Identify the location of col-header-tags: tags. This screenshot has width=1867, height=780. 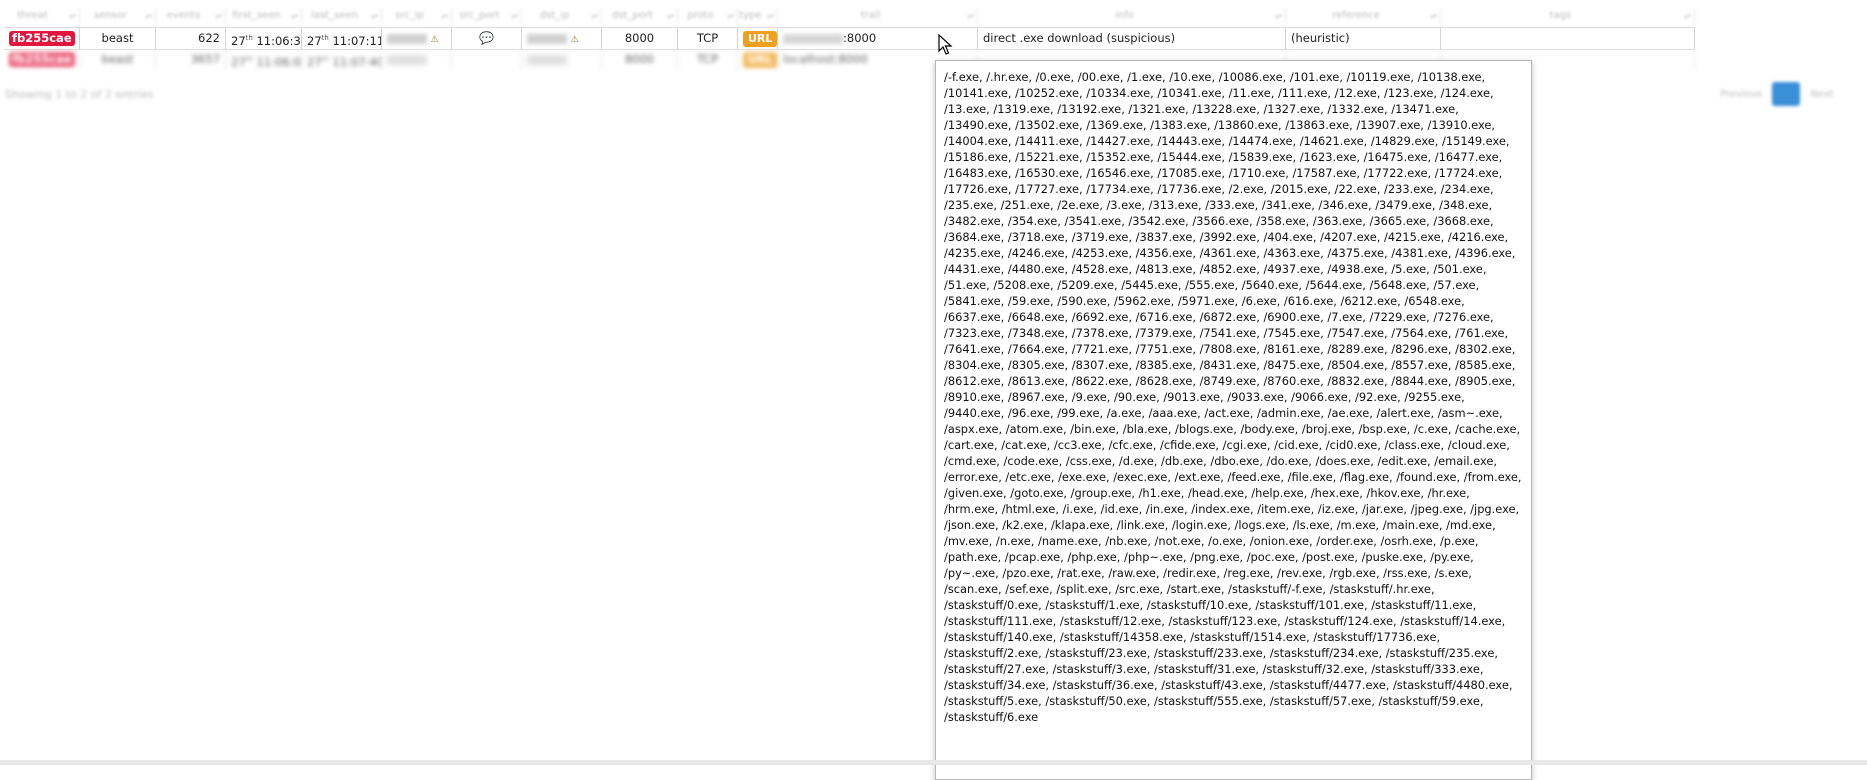
(1568, 16).